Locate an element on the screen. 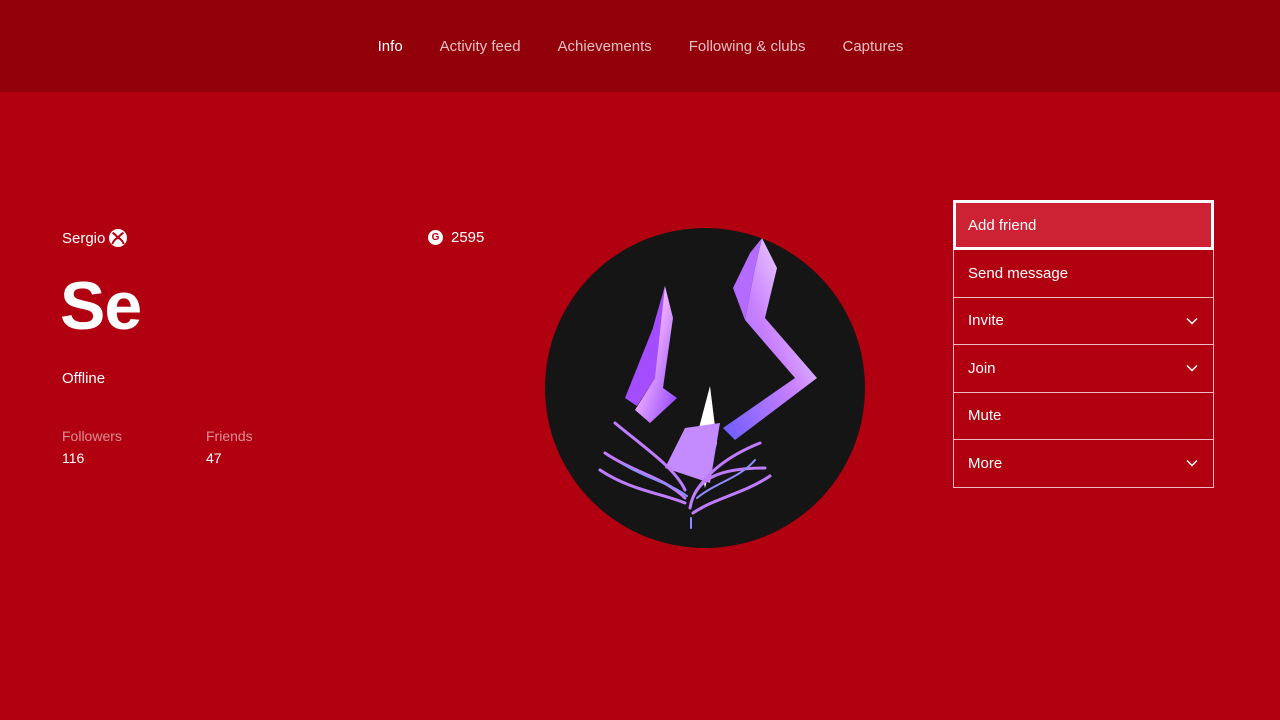 This screenshot has width=1280, height=720. tab-info: Info is located at coordinates (390, 46).